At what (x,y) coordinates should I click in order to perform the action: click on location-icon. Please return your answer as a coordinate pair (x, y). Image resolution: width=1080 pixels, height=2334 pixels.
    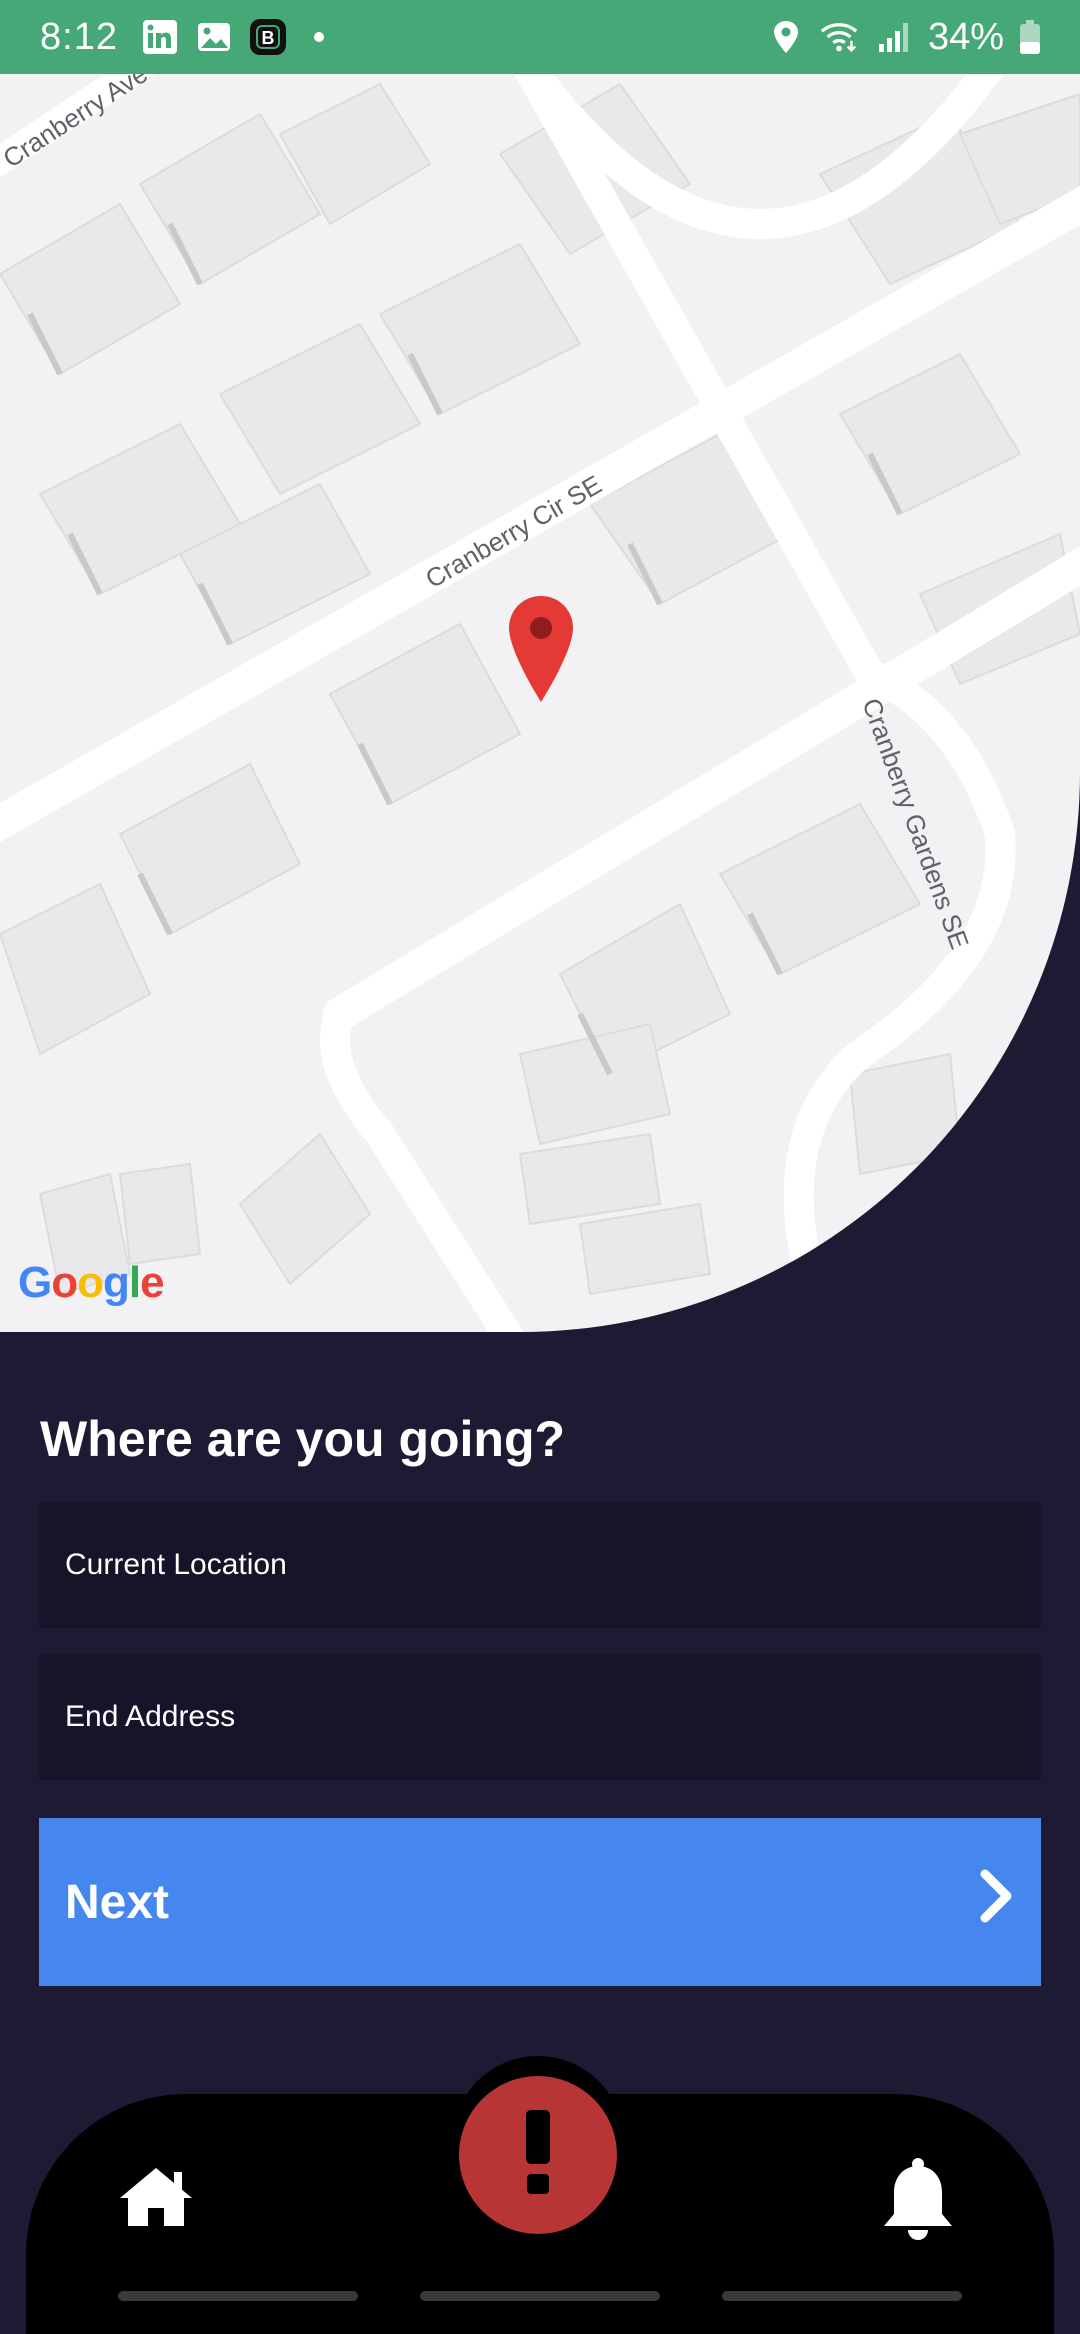
    Looking at the image, I should click on (786, 37).